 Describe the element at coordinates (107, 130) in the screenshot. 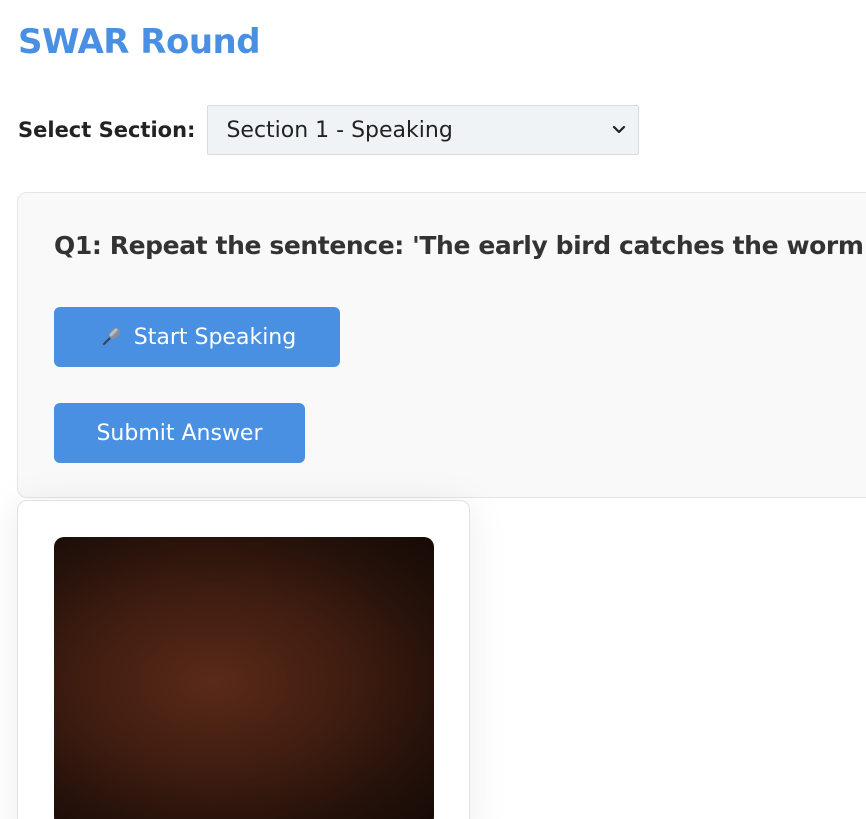

I see `section-select-label: Select Section:` at that location.